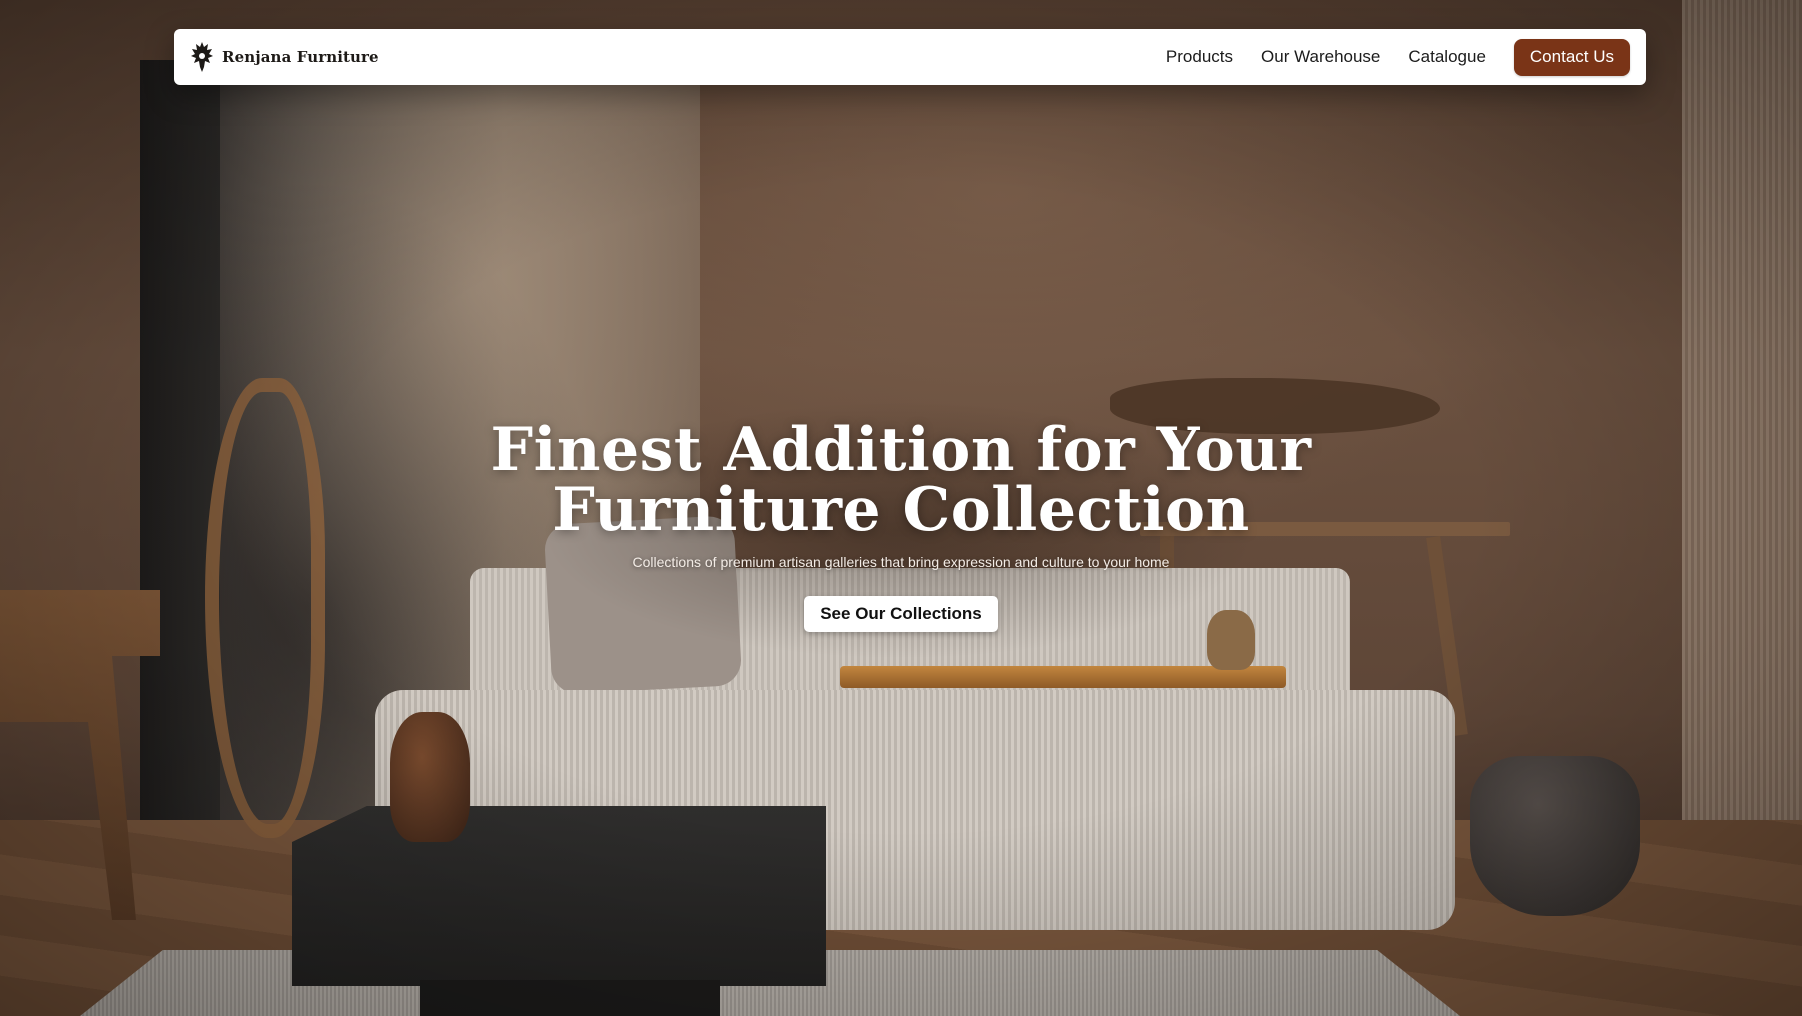 This screenshot has height=1016, width=1802. Describe the element at coordinates (901, 614) in the screenshot. I see `see-collections-button: See Our Collections` at that location.